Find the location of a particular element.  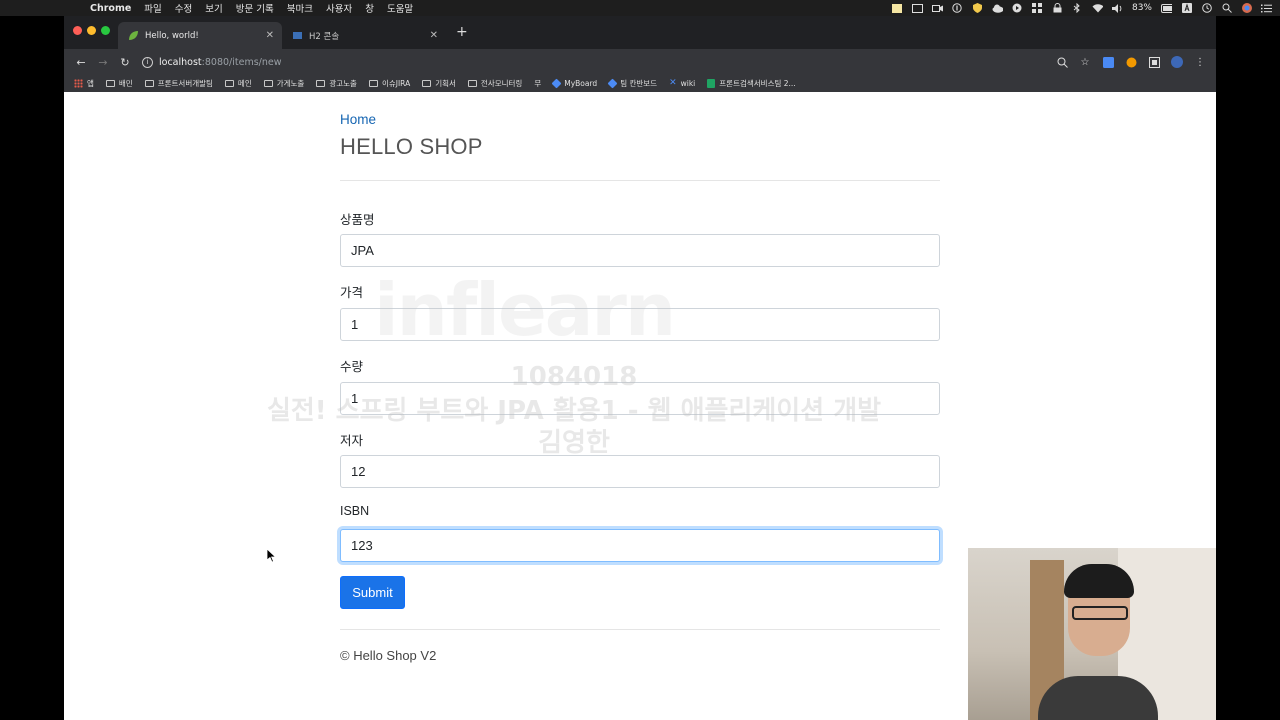

quantity-label: 수량 is located at coordinates (352, 367).